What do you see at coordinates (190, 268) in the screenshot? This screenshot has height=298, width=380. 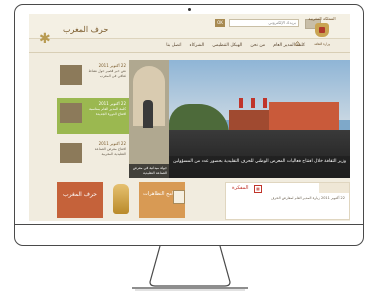 I see `monitor-stand` at bounding box center [190, 268].